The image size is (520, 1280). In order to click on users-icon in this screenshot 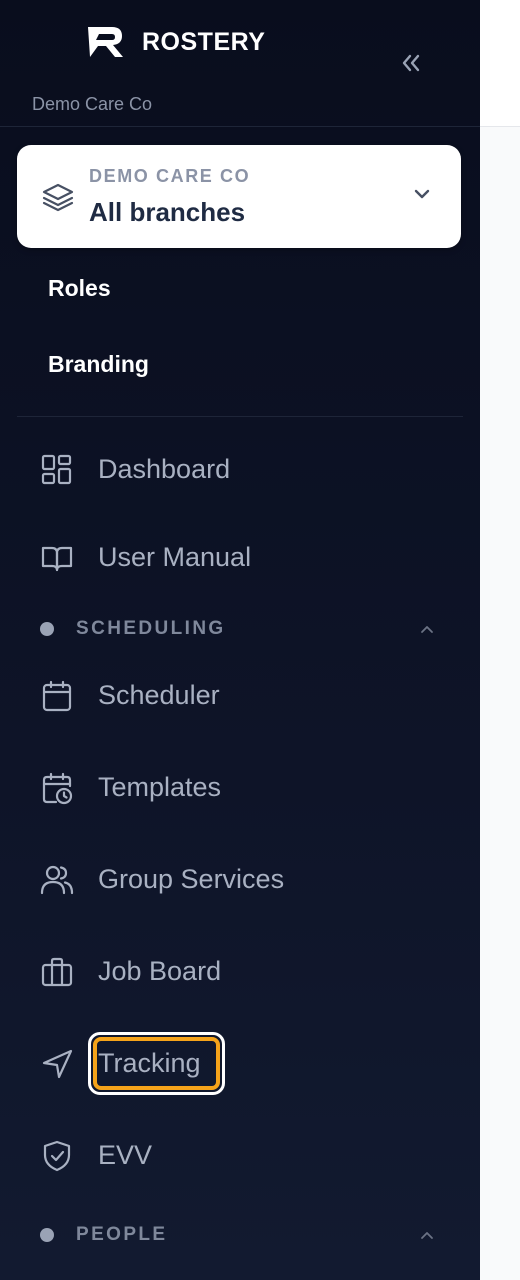, I will do `click(57, 880)`.